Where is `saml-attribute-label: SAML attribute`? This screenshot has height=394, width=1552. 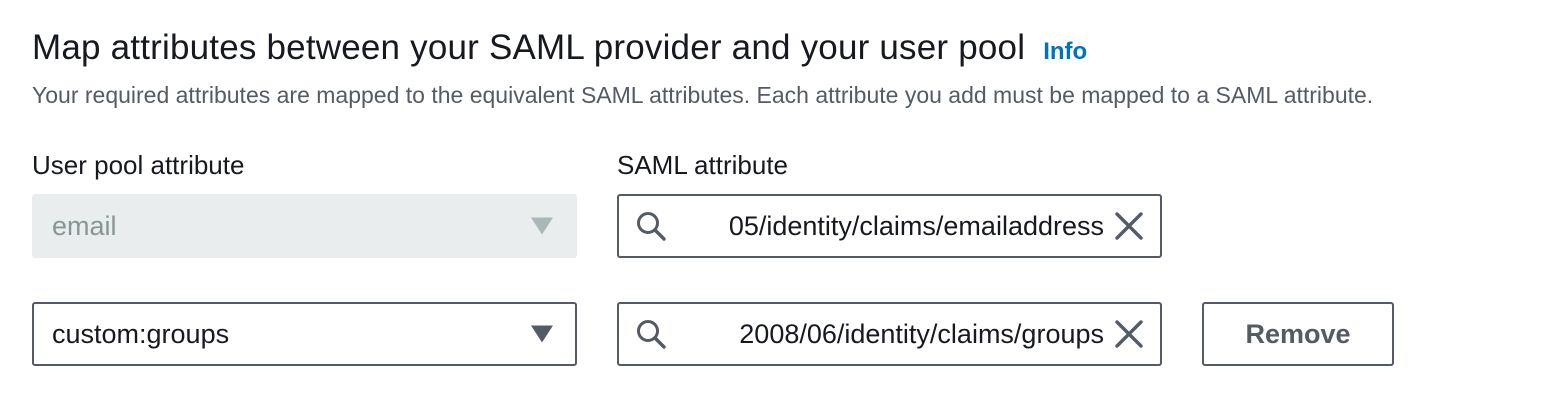
saml-attribute-label: SAML attribute is located at coordinates (703, 165).